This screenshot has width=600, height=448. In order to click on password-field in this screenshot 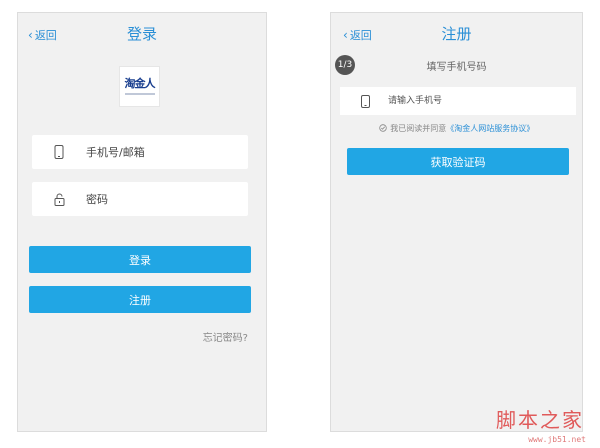, I will do `click(140, 199)`.